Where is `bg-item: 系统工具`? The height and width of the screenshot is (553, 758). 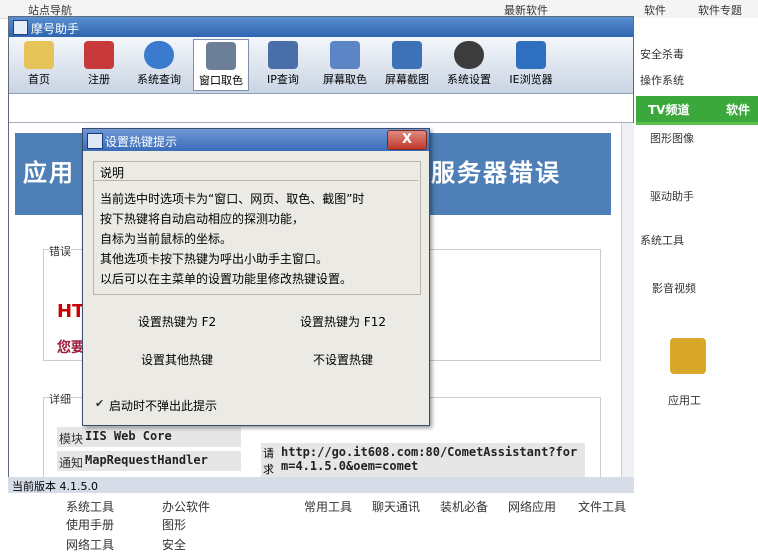
bg-item: 系统工具 is located at coordinates (662, 240).